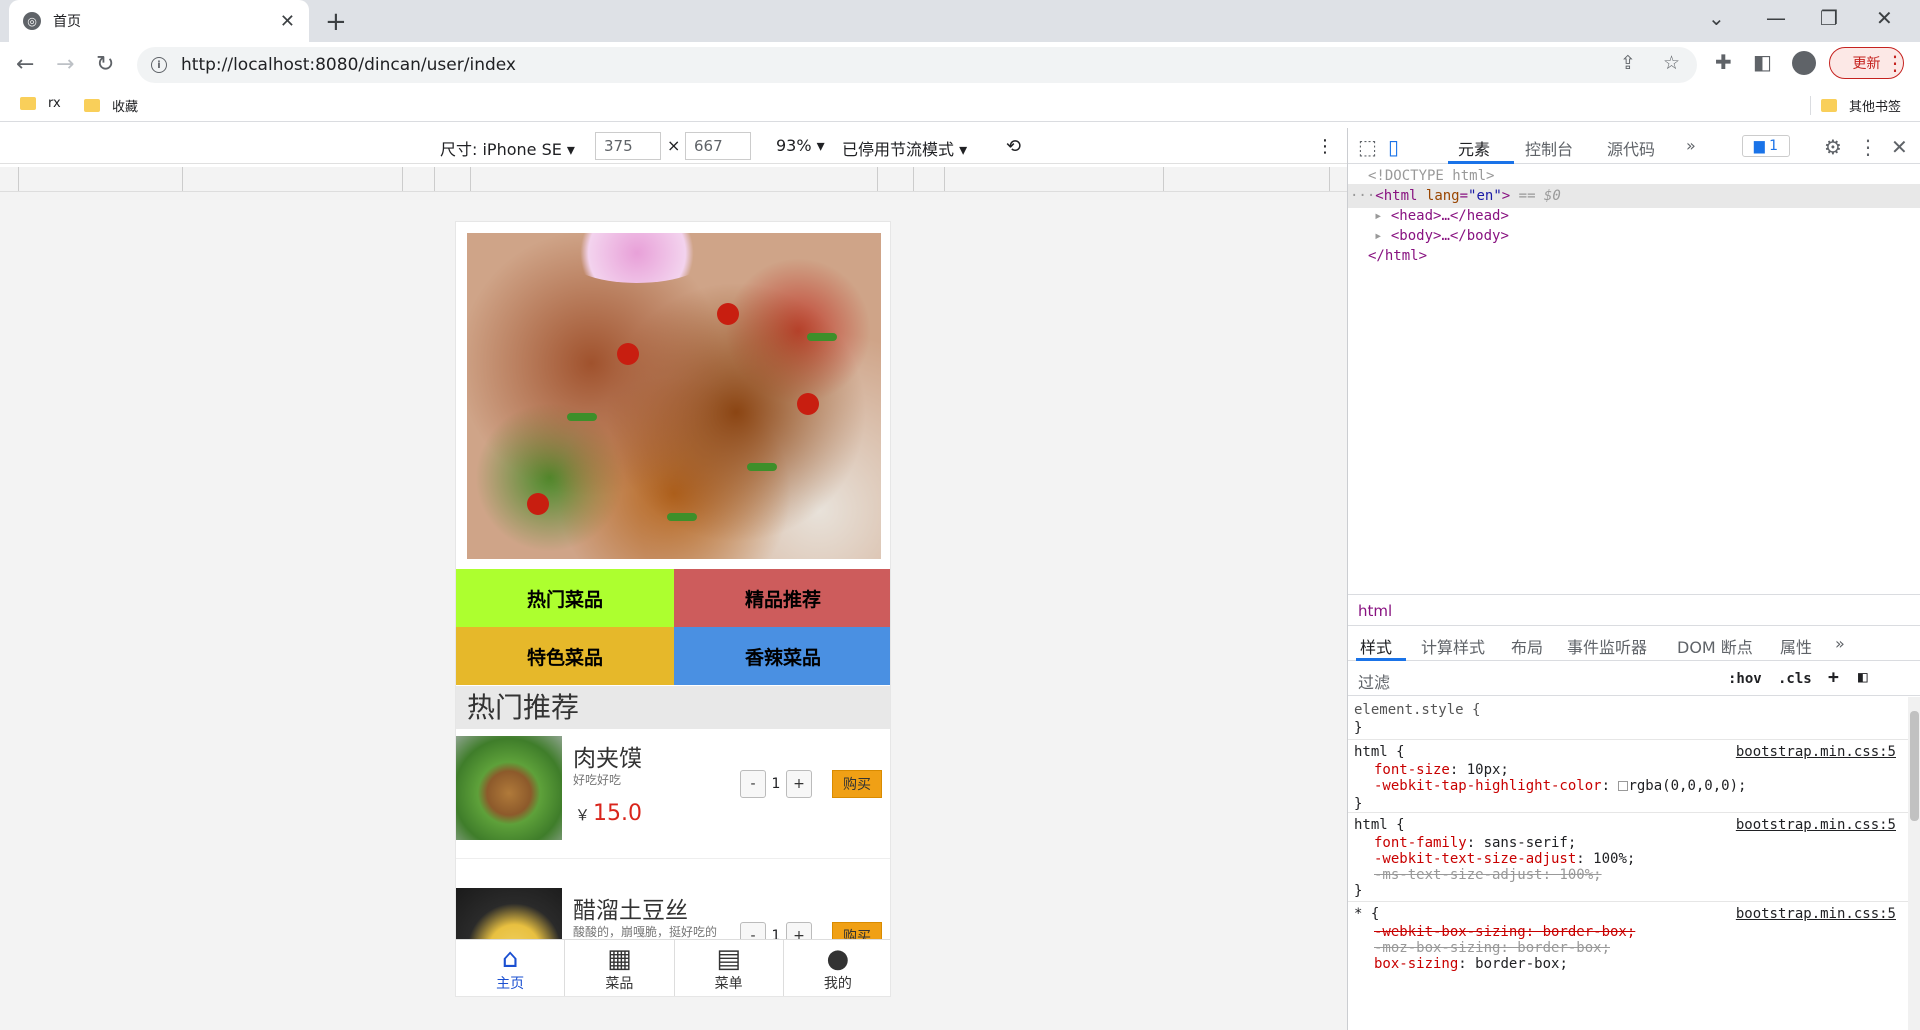  I want to click on height-input: 667, so click(718, 146).